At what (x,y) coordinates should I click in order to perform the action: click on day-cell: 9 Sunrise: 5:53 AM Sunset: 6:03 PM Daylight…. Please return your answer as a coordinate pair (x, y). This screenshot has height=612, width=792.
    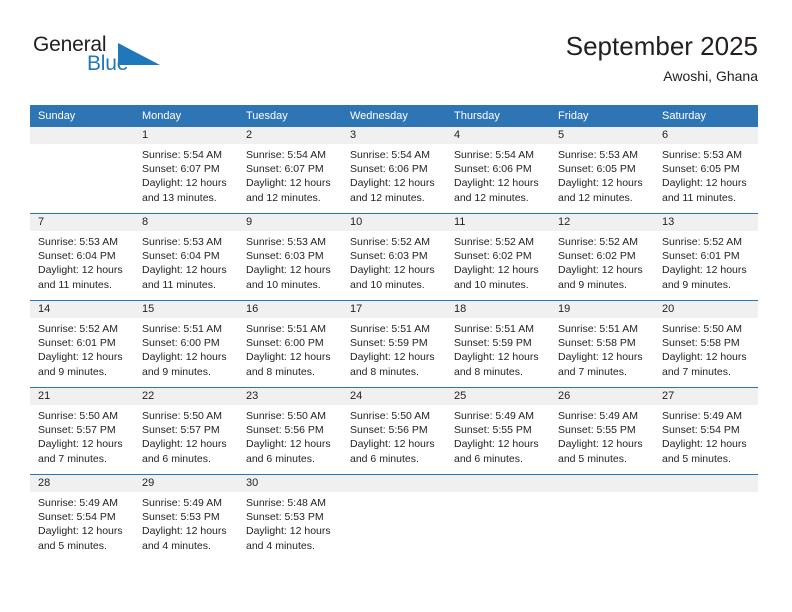
    Looking at the image, I should click on (290, 257).